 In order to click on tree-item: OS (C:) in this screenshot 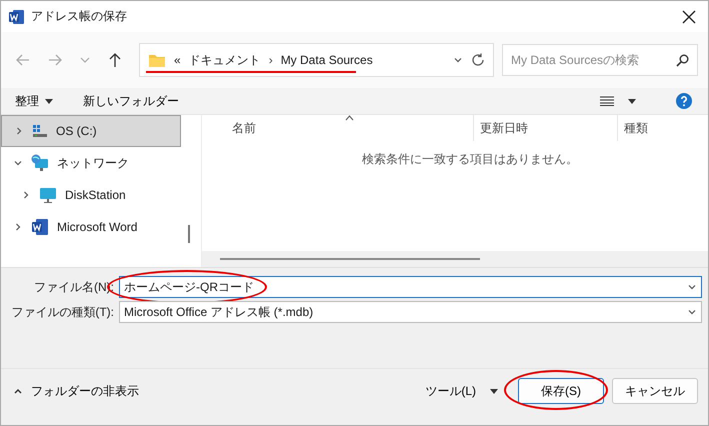, I will do `click(91, 131)`.